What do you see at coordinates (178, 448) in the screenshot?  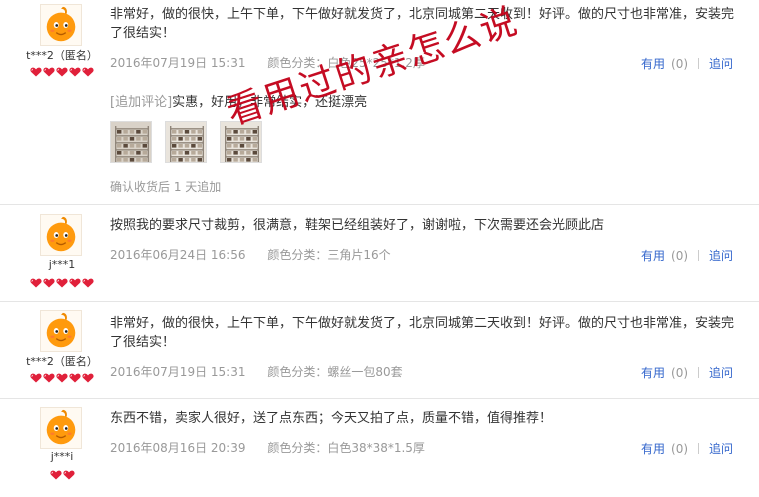 I see `review-date: 2016年08月16日 20:39` at bounding box center [178, 448].